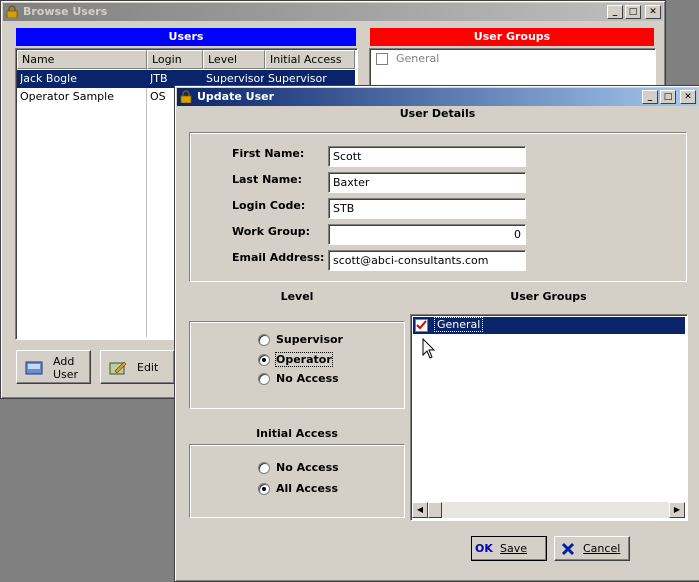  What do you see at coordinates (236, 96) in the screenshot?
I see `update-user-title: Update User` at bounding box center [236, 96].